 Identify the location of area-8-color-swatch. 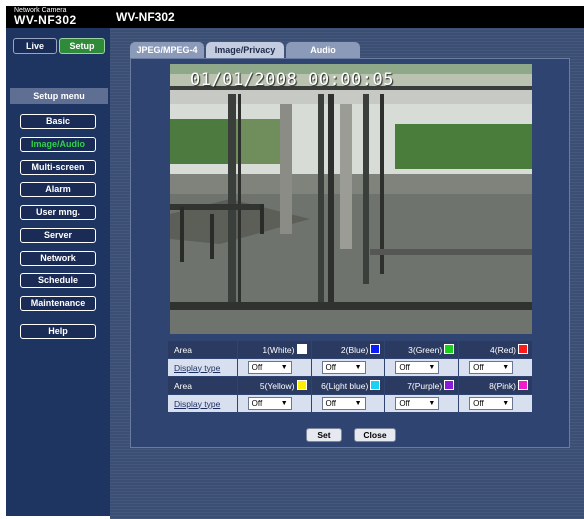
(523, 385).